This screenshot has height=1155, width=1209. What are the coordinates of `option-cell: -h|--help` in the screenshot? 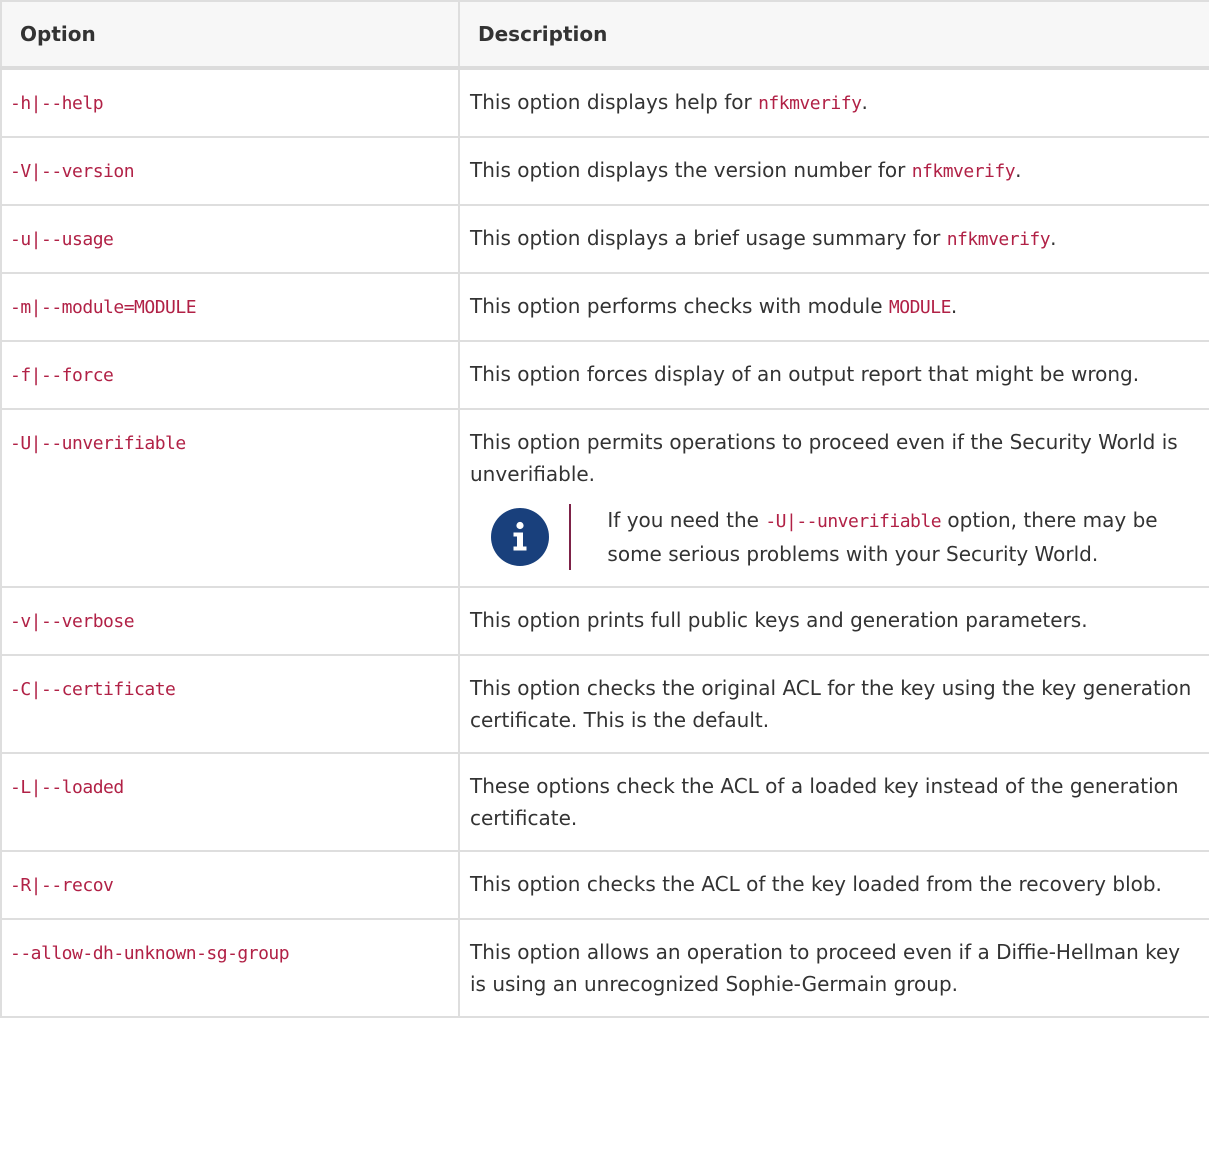 It's located at (230, 102).